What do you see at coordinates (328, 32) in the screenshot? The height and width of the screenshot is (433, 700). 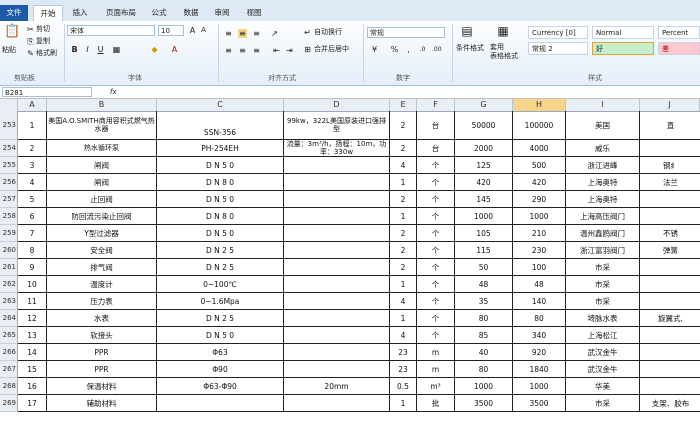 I see `wrap-text-button: 自动换行` at bounding box center [328, 32].